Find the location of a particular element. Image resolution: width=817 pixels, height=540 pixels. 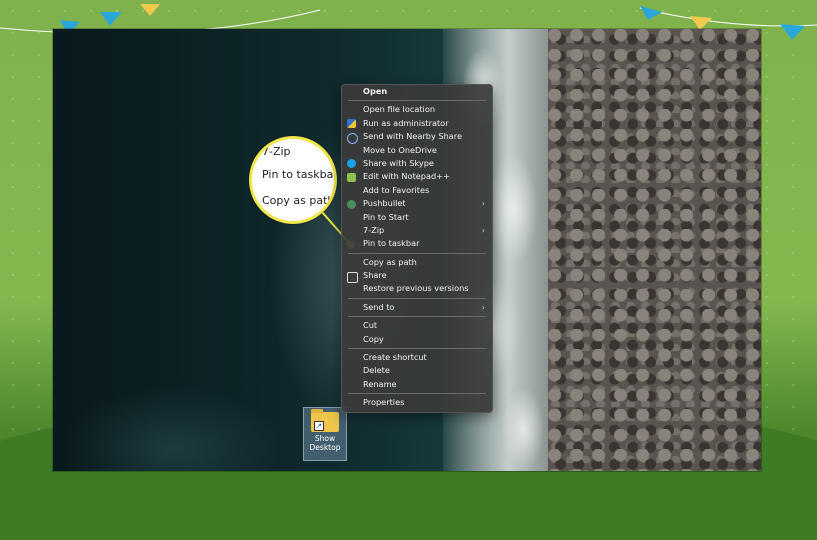

menu-item-label: Edit with Notepad++ is located at coordinates (406, 176).